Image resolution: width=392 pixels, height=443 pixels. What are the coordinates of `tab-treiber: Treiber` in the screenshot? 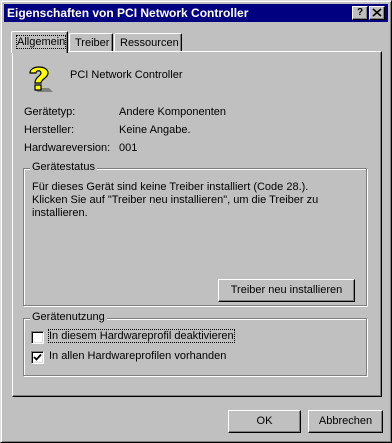 It's located at (91, 42).